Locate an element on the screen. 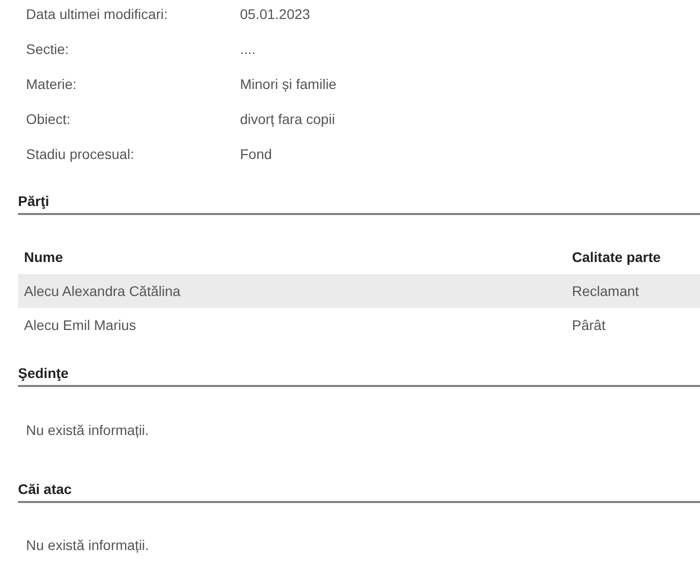 The image size is (700, 569). field-label: Data ultimei modificari: is located at coordinates (97, 14).